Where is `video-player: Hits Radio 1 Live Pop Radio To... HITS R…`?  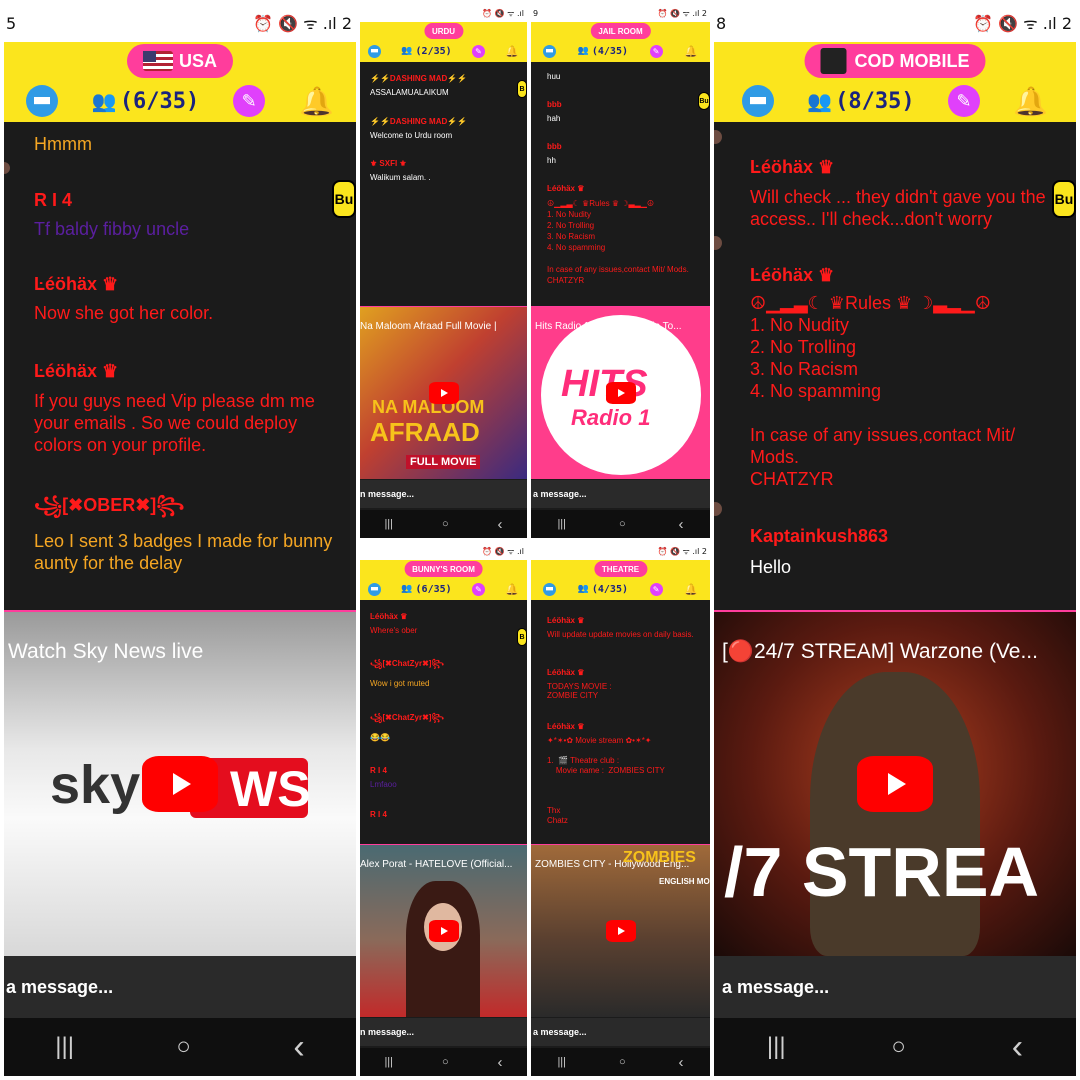 video-player: Hits Radio 1 Live Pop Radio To... HITS R… is located at coordinates (620, 392).